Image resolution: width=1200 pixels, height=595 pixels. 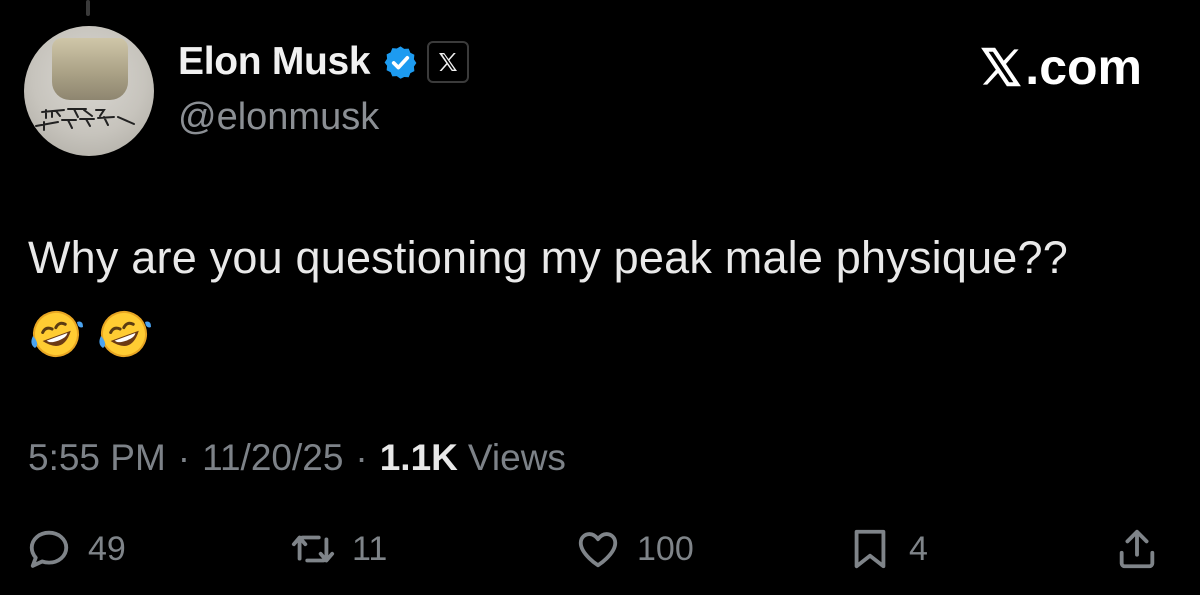 I want to click on author-name: Elon Musk, so click(x=274, y=62).